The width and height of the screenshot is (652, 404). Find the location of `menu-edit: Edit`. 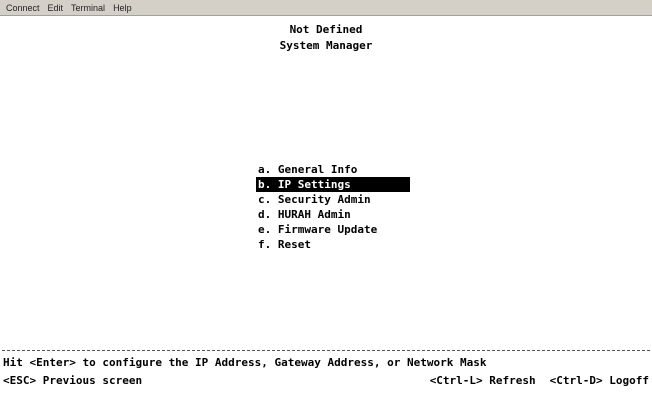

menu-edit: Edit is located at coordinates (56, 8).